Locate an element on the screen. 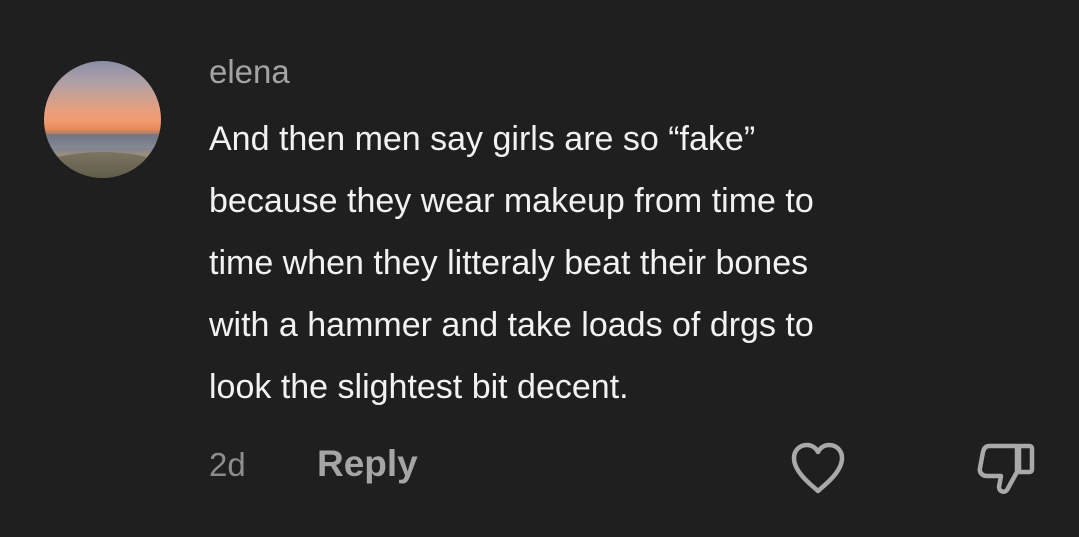  heart-icon is located at coordinates (818, 468).